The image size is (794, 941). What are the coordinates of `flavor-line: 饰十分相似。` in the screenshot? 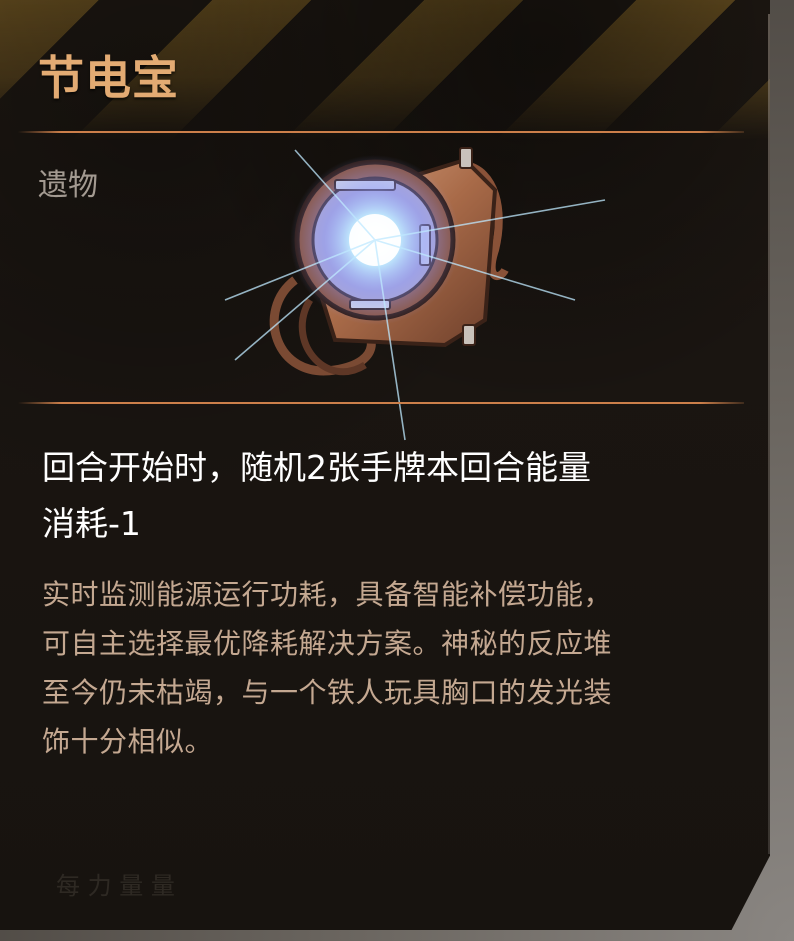 It's located at (128, 741).